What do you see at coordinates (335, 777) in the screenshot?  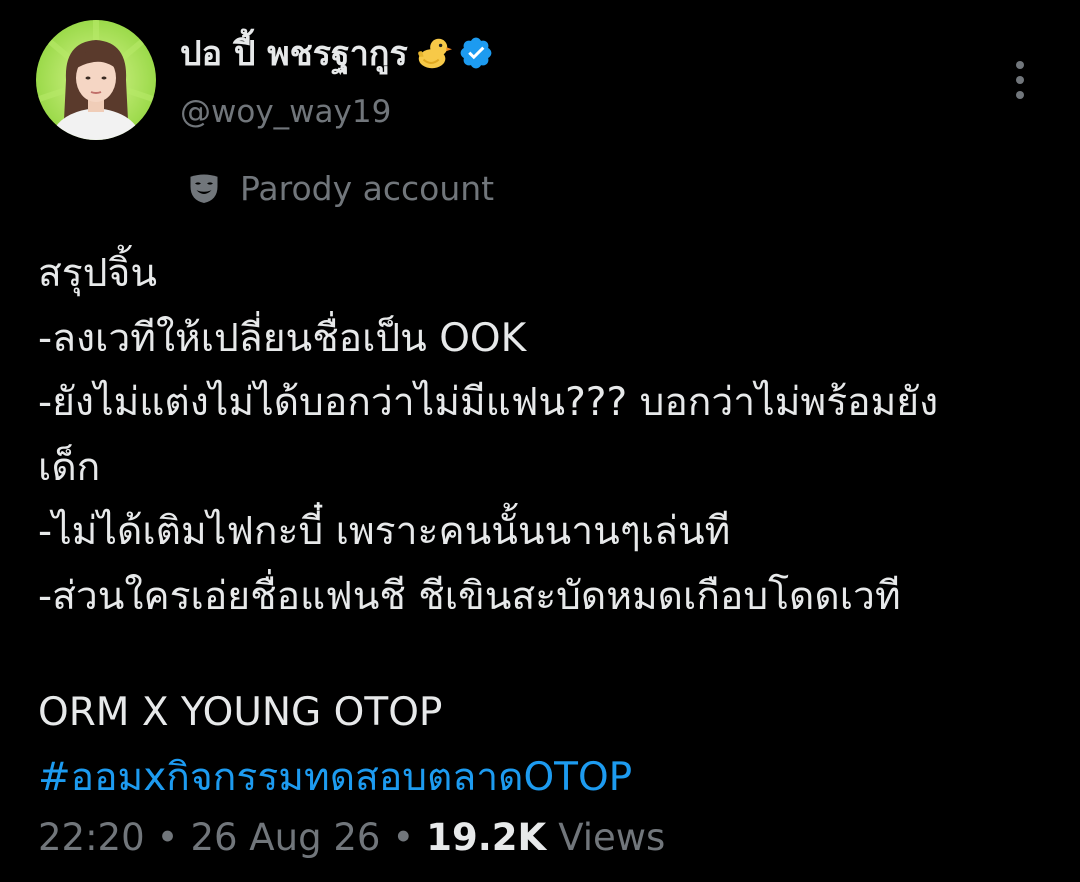 I see `hashtag-link: #ออมxกิจกรรมทดสอบตลาดOTOP` at bounding box center [335, 777].